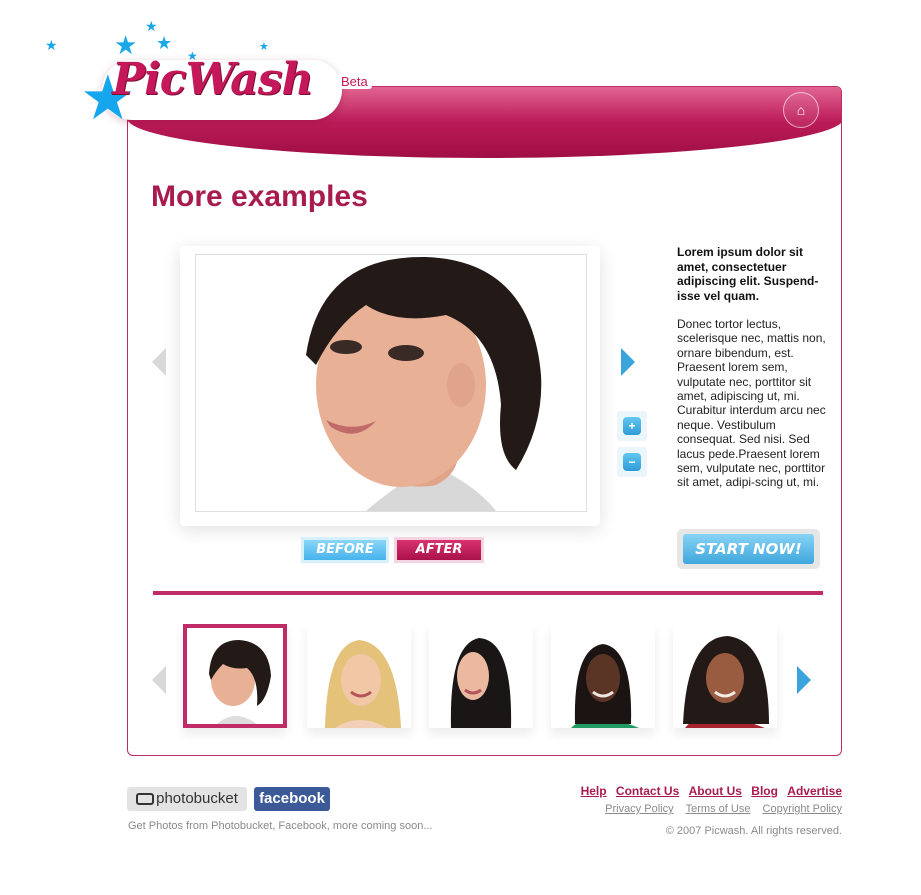  I want to click on help-link: Help, so click(594, 791).